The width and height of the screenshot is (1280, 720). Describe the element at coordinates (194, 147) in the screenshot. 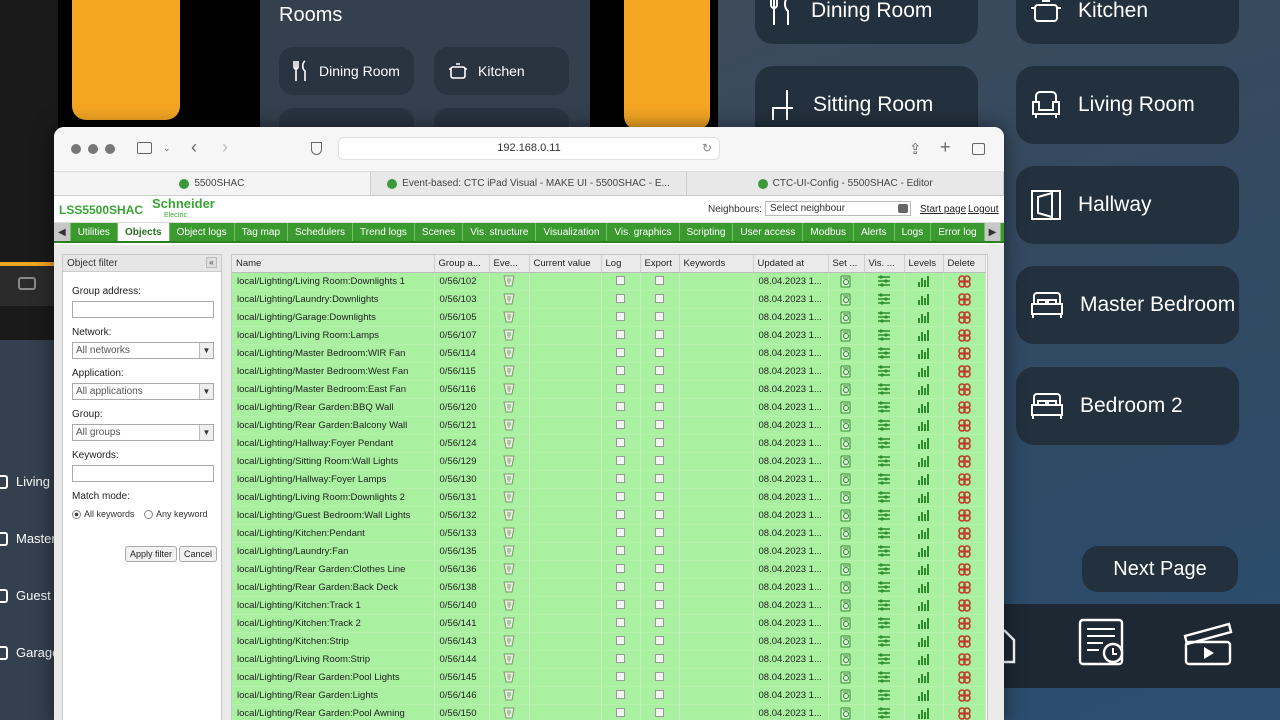

I see `back-icon: ‹` at that location.